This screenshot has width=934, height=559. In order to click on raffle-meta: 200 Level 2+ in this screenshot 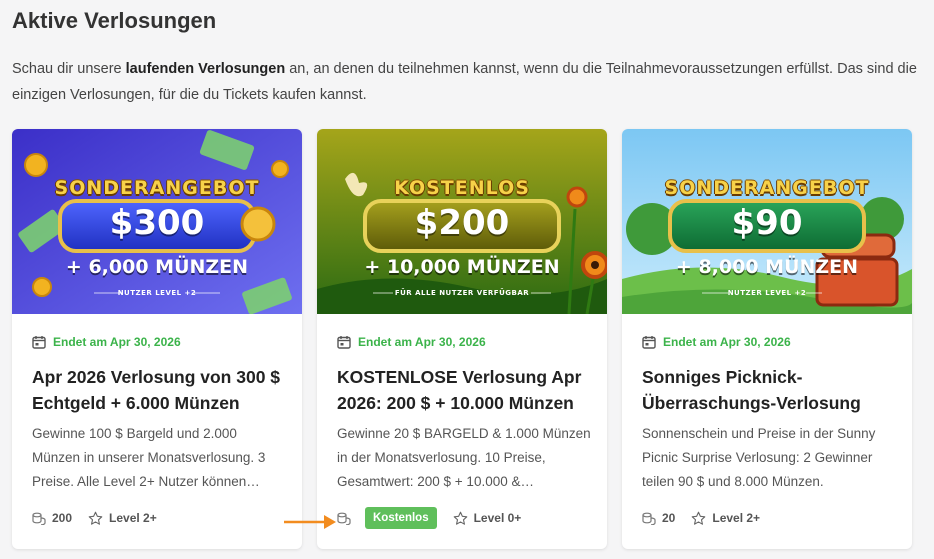, I will do `click(102, 518)`.